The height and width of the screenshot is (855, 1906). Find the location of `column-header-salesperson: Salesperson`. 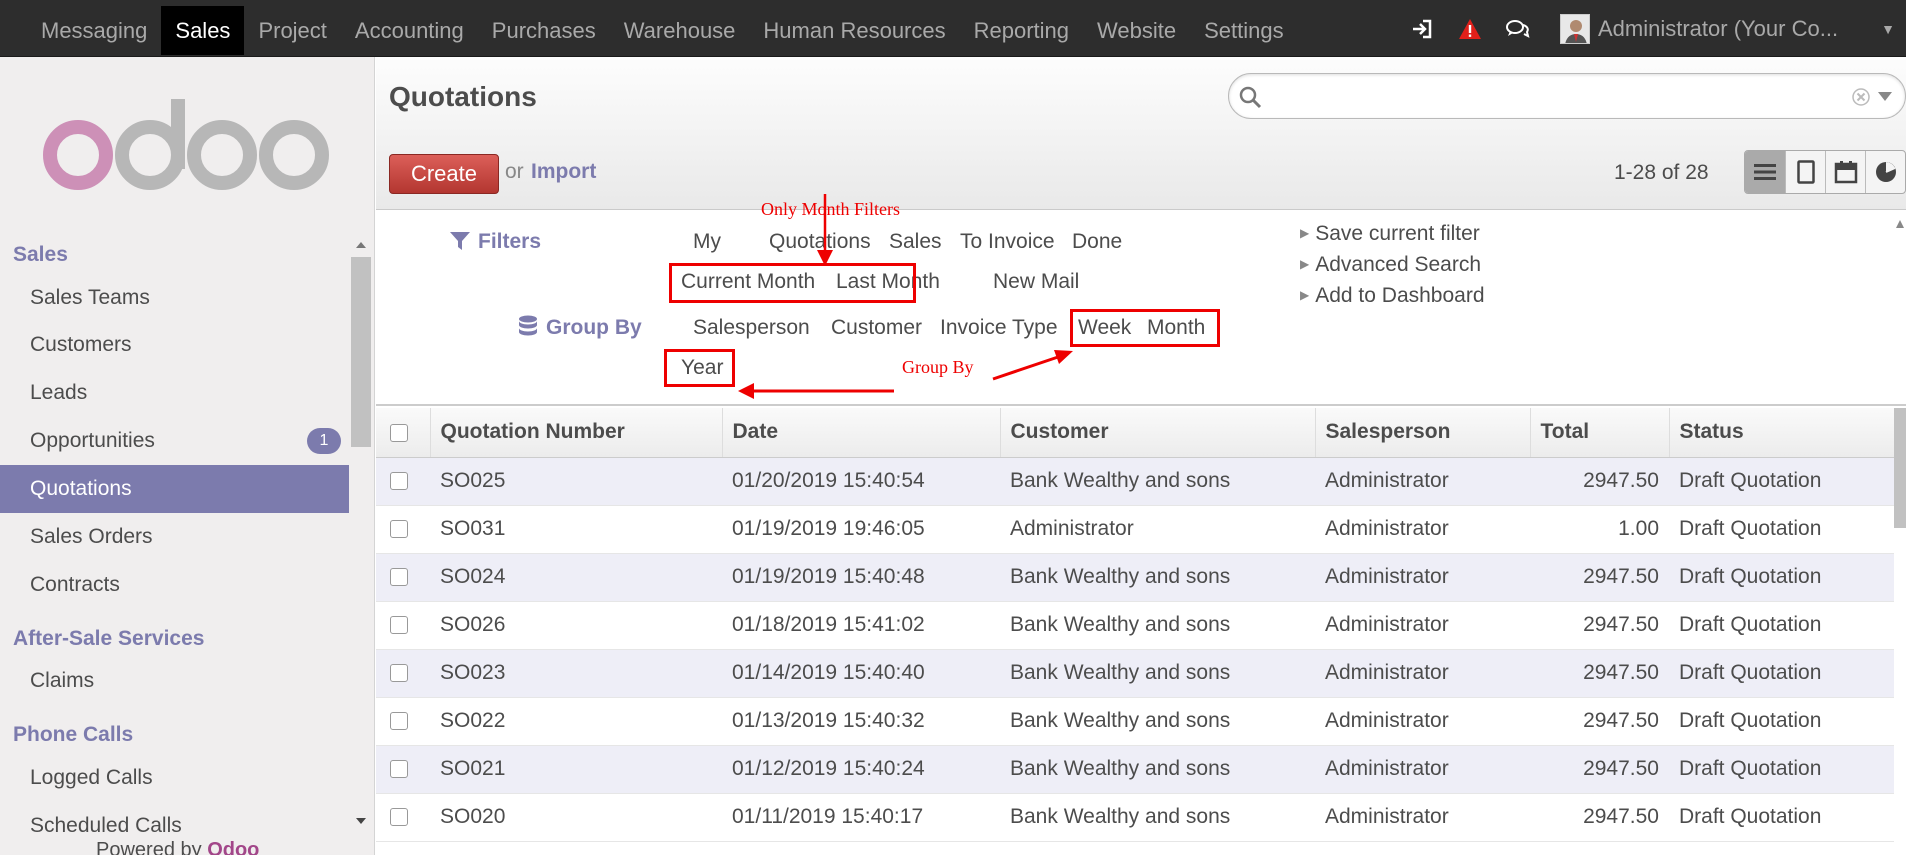

column-header-salesperson: Salesperson is located at coordinates (1423, 433).